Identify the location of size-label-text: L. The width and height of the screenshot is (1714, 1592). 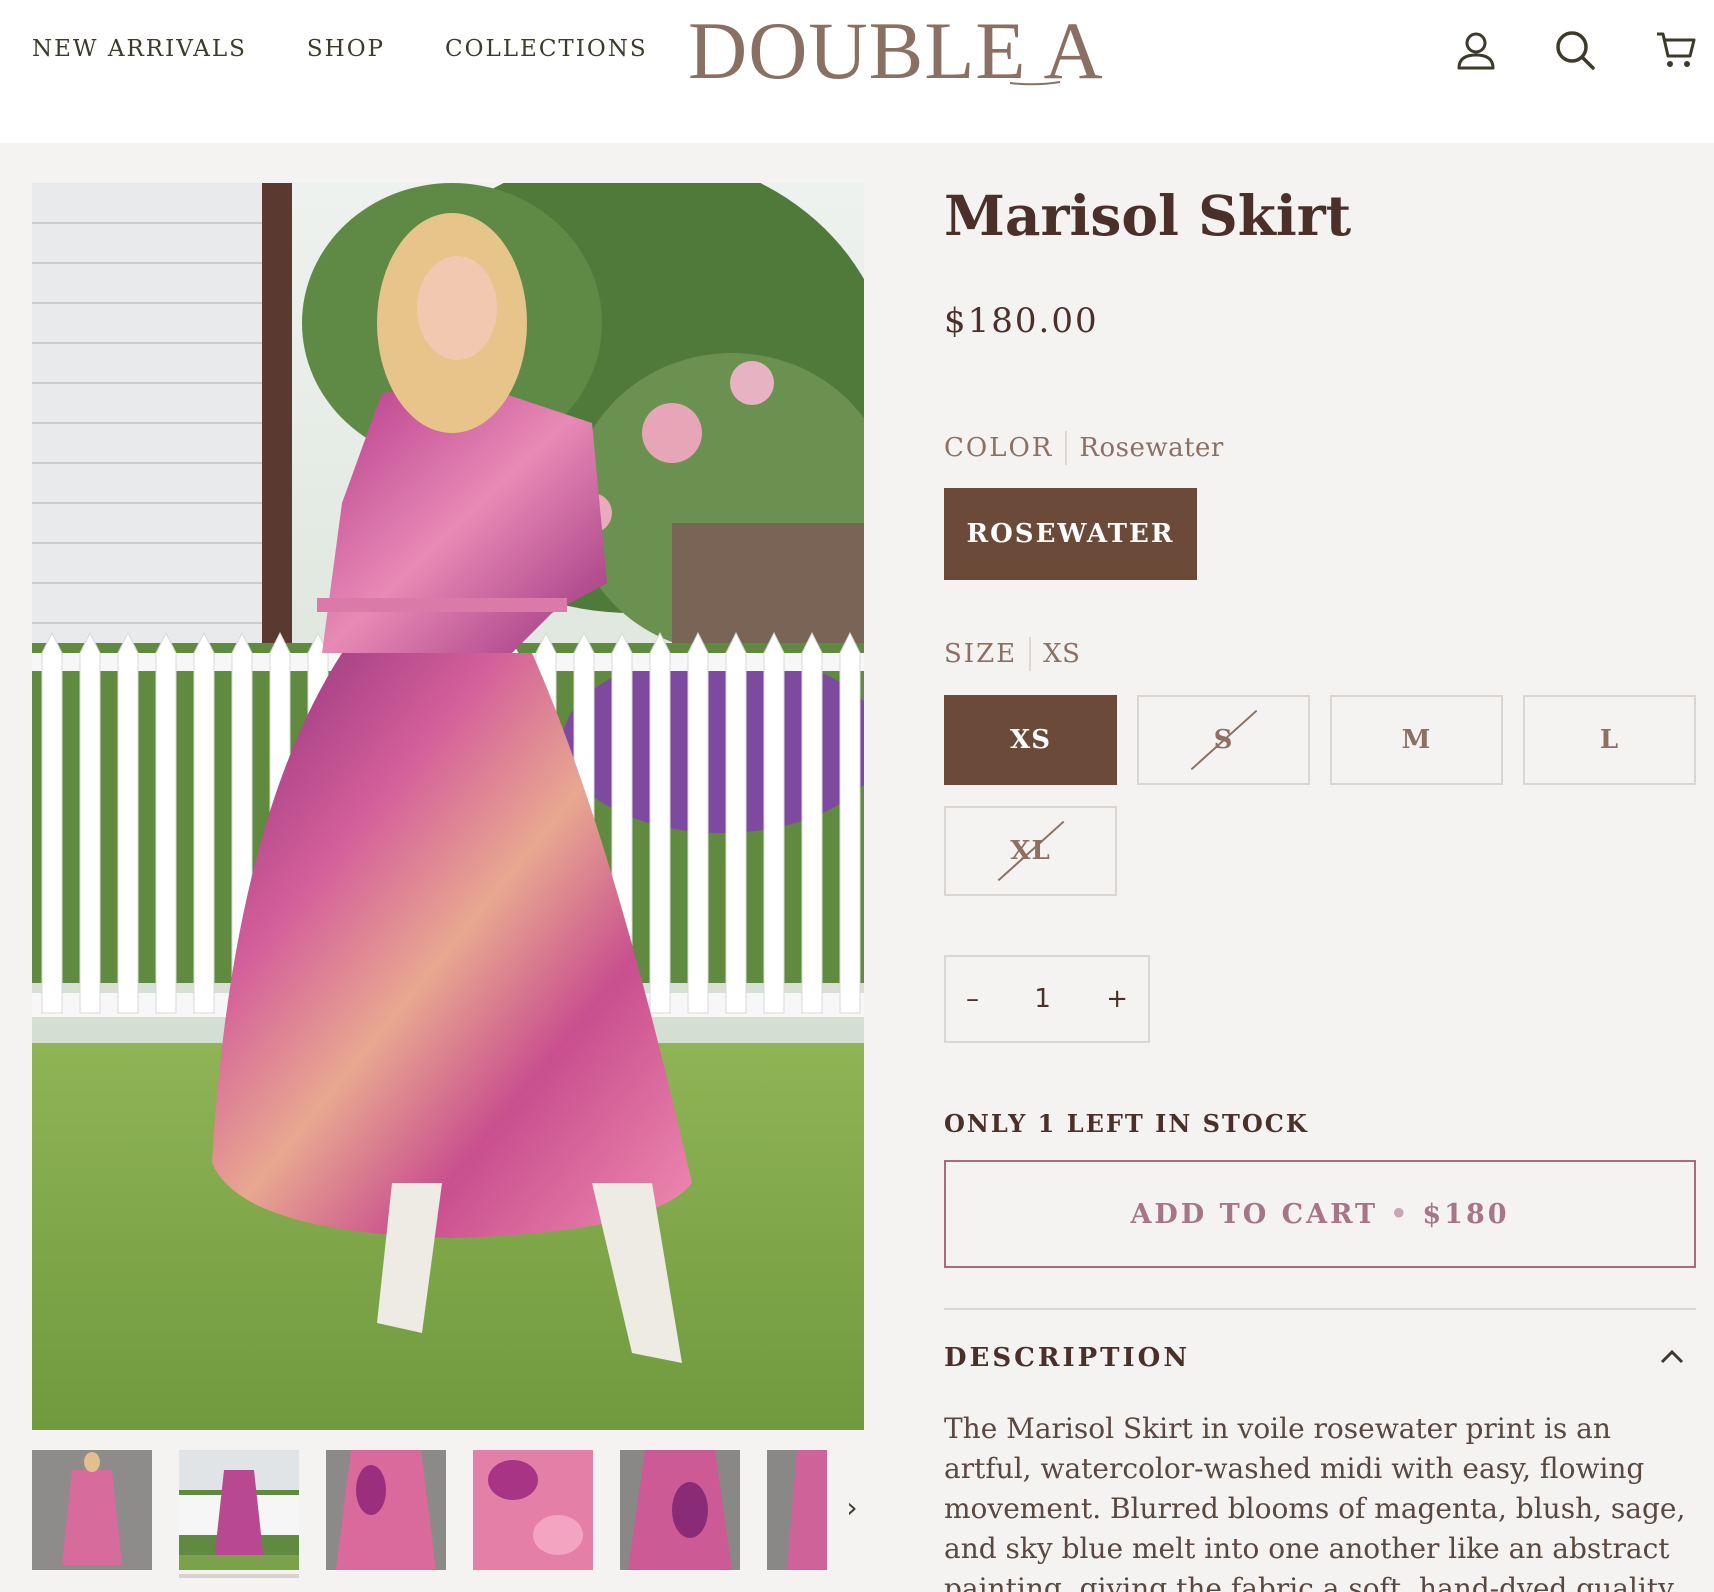
(1609, 740).